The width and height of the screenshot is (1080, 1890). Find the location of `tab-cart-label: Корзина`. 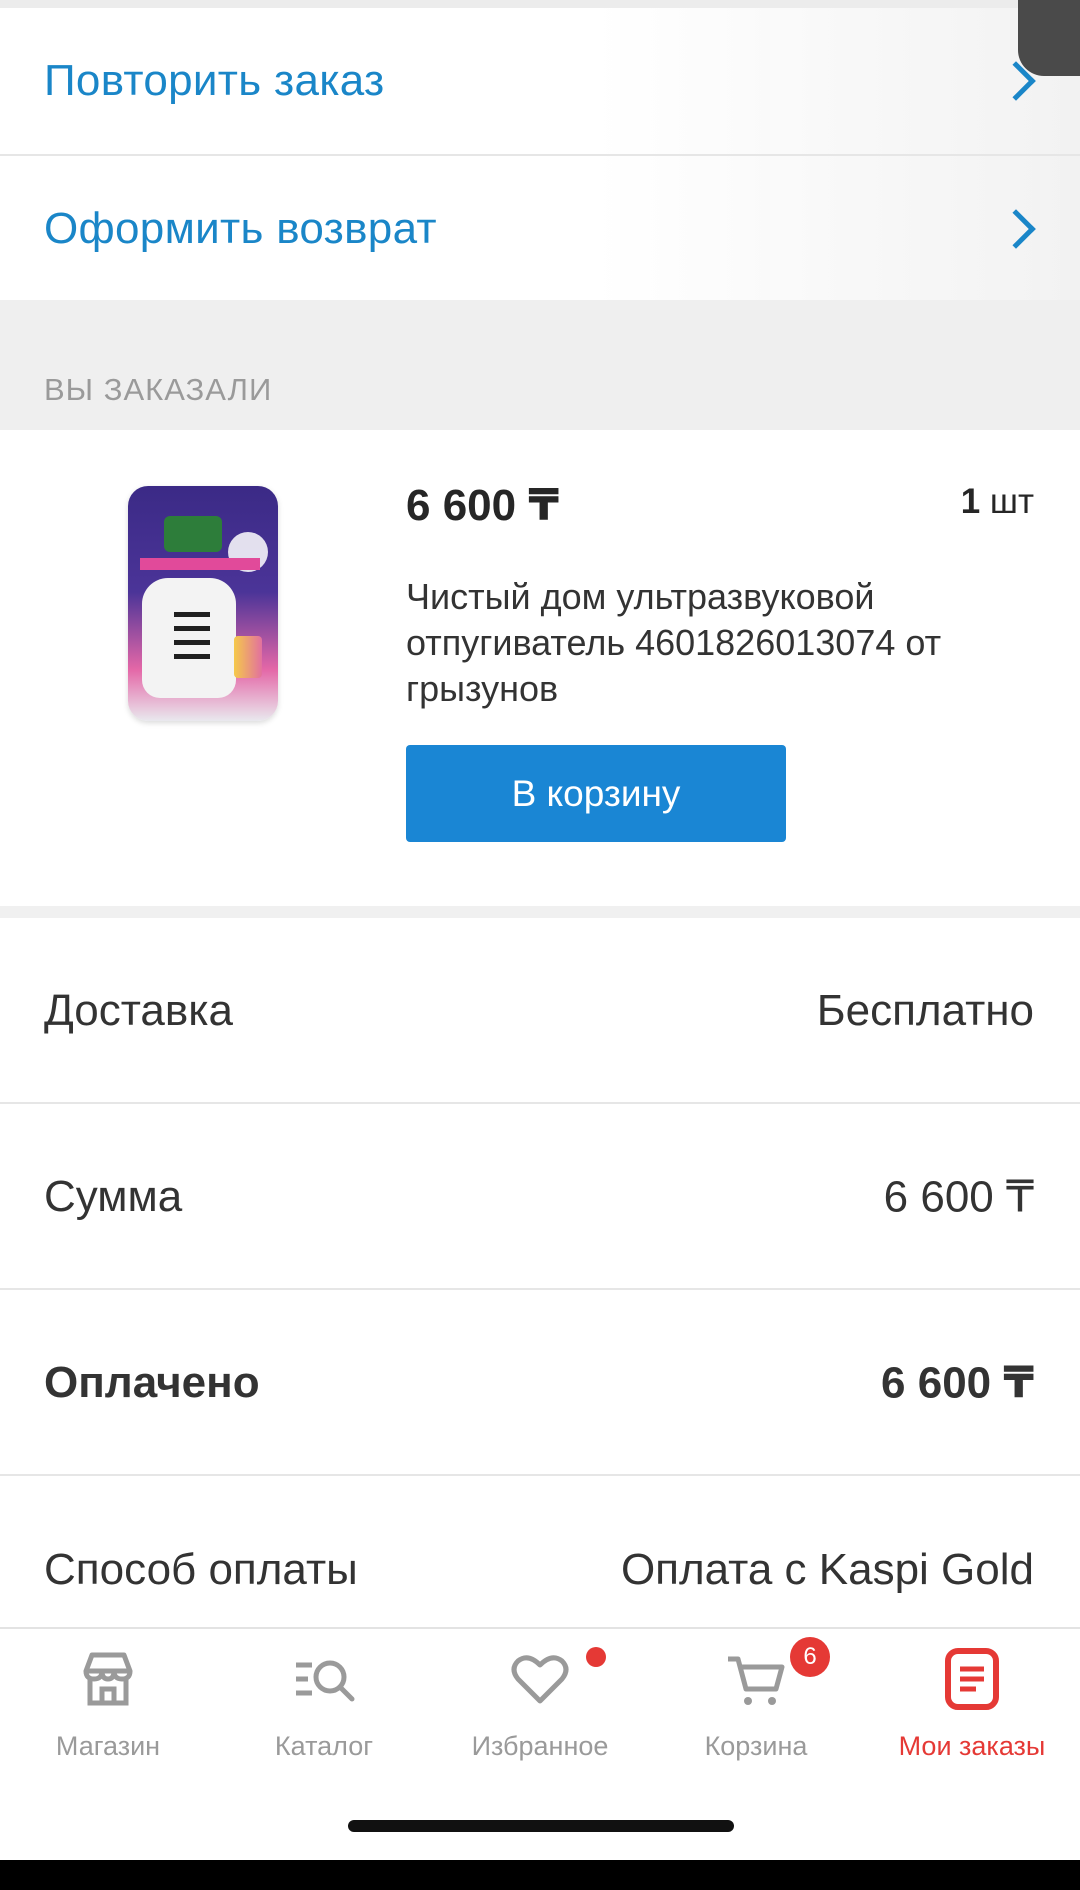

tab-cart-label: Корзина is located at coordinates (756, 1746).